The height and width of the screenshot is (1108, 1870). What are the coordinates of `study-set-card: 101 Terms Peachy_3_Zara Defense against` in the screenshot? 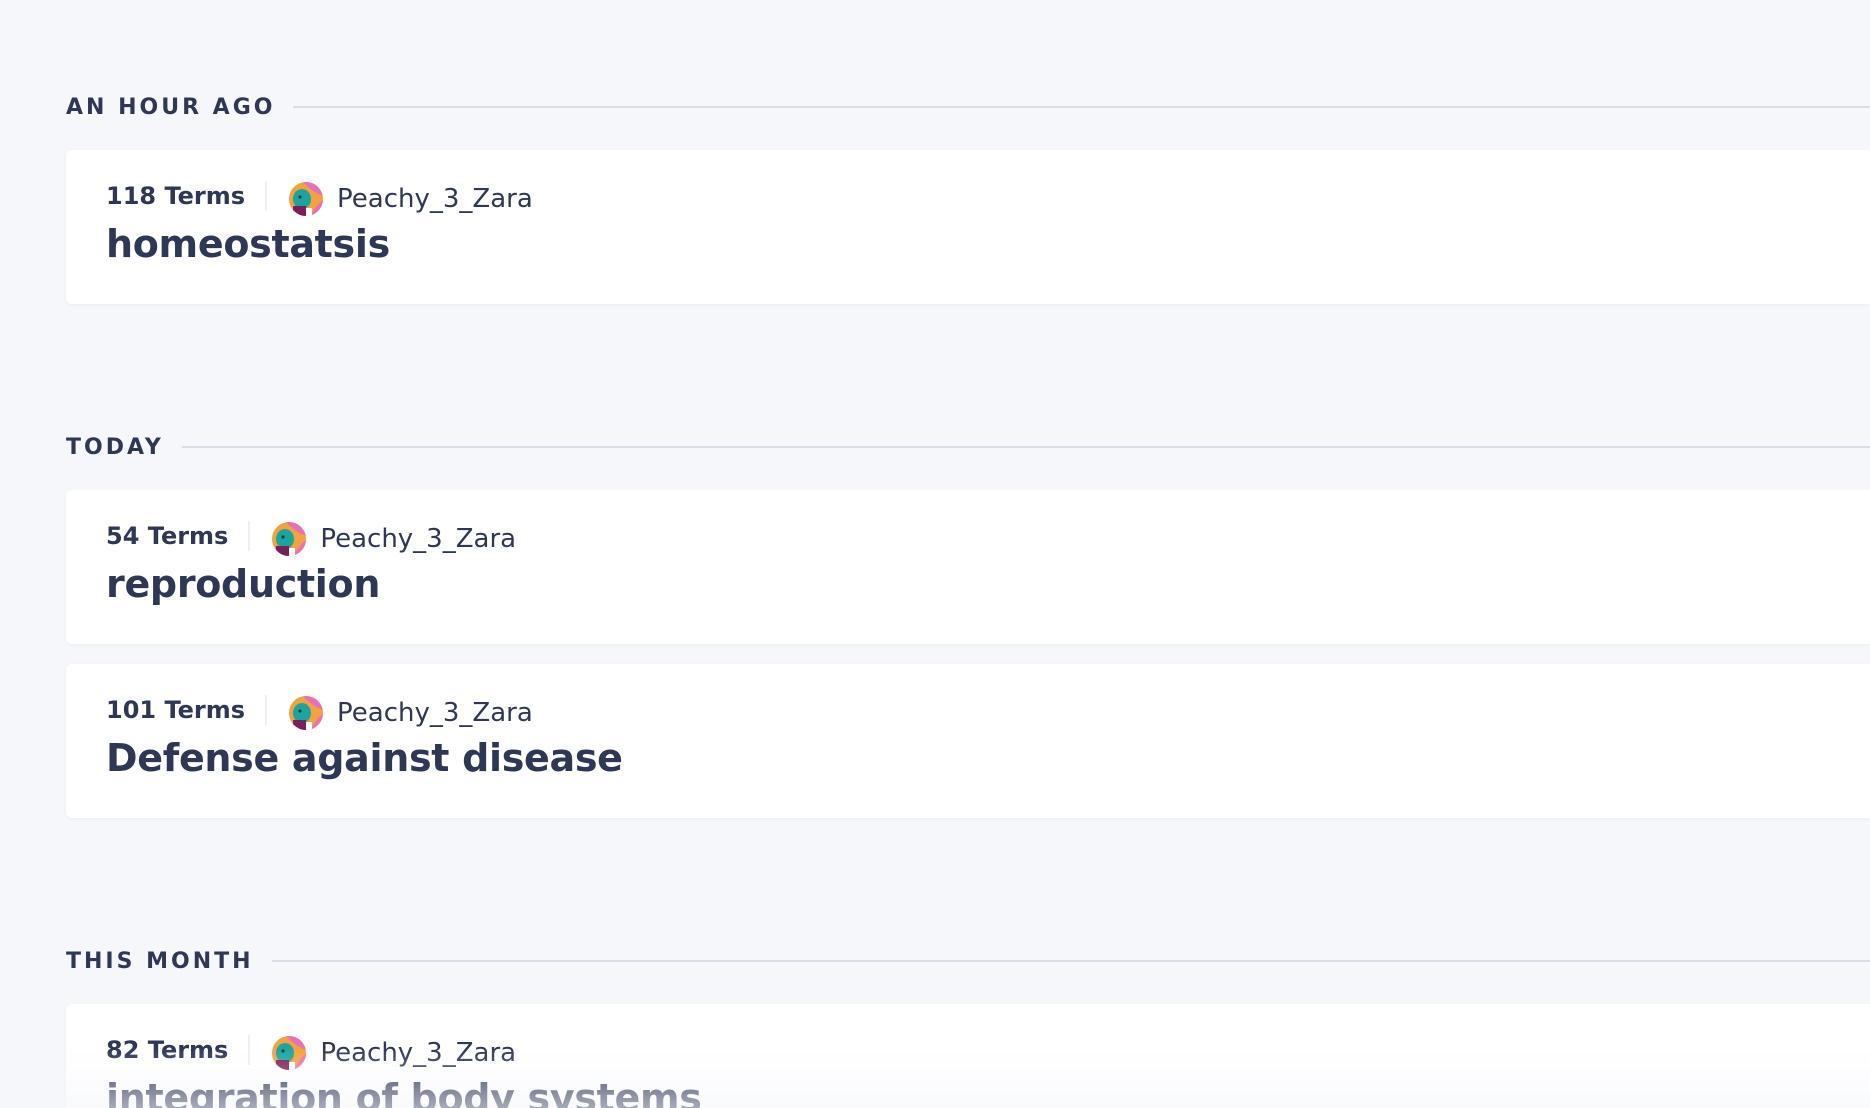 It's located at (968, 741).